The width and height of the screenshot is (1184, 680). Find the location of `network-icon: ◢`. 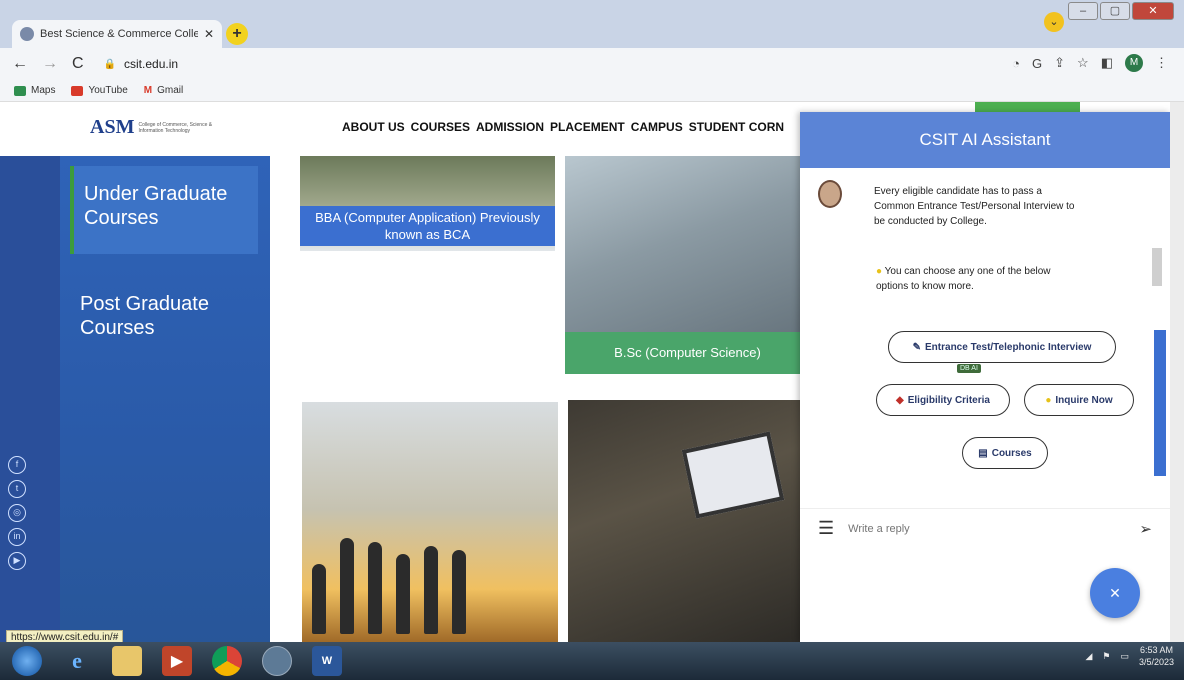

network-icon: ◢ is located at coordinates (1088, 656).